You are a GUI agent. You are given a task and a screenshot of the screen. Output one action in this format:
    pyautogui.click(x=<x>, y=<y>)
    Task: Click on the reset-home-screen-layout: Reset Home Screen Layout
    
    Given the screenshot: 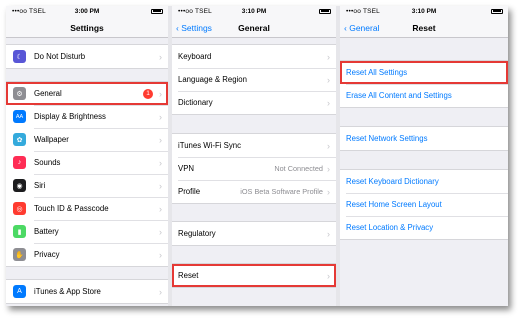 What is the action you would take?
    pyautogui.click(x=424, y=204)
    